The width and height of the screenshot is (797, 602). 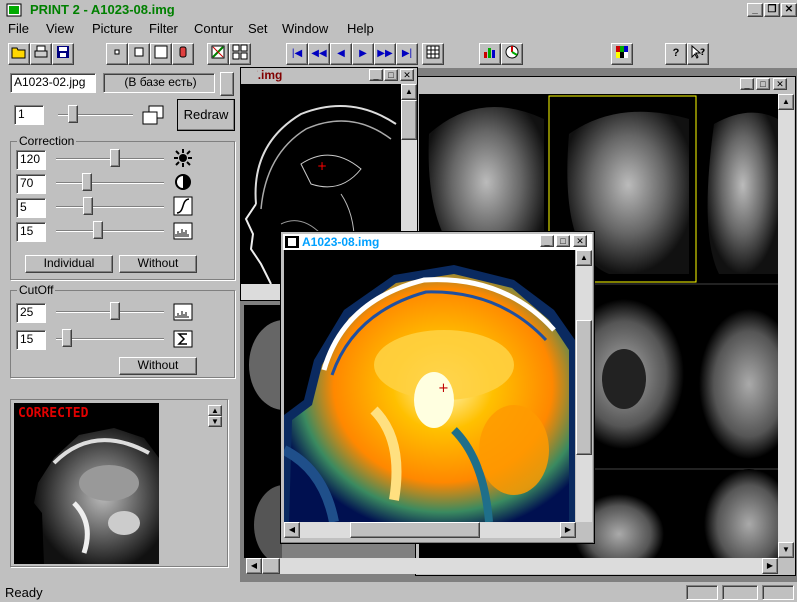 I want to click on window-title: PRINT 2 - A1023-08.img, so click(x=102, y=9).